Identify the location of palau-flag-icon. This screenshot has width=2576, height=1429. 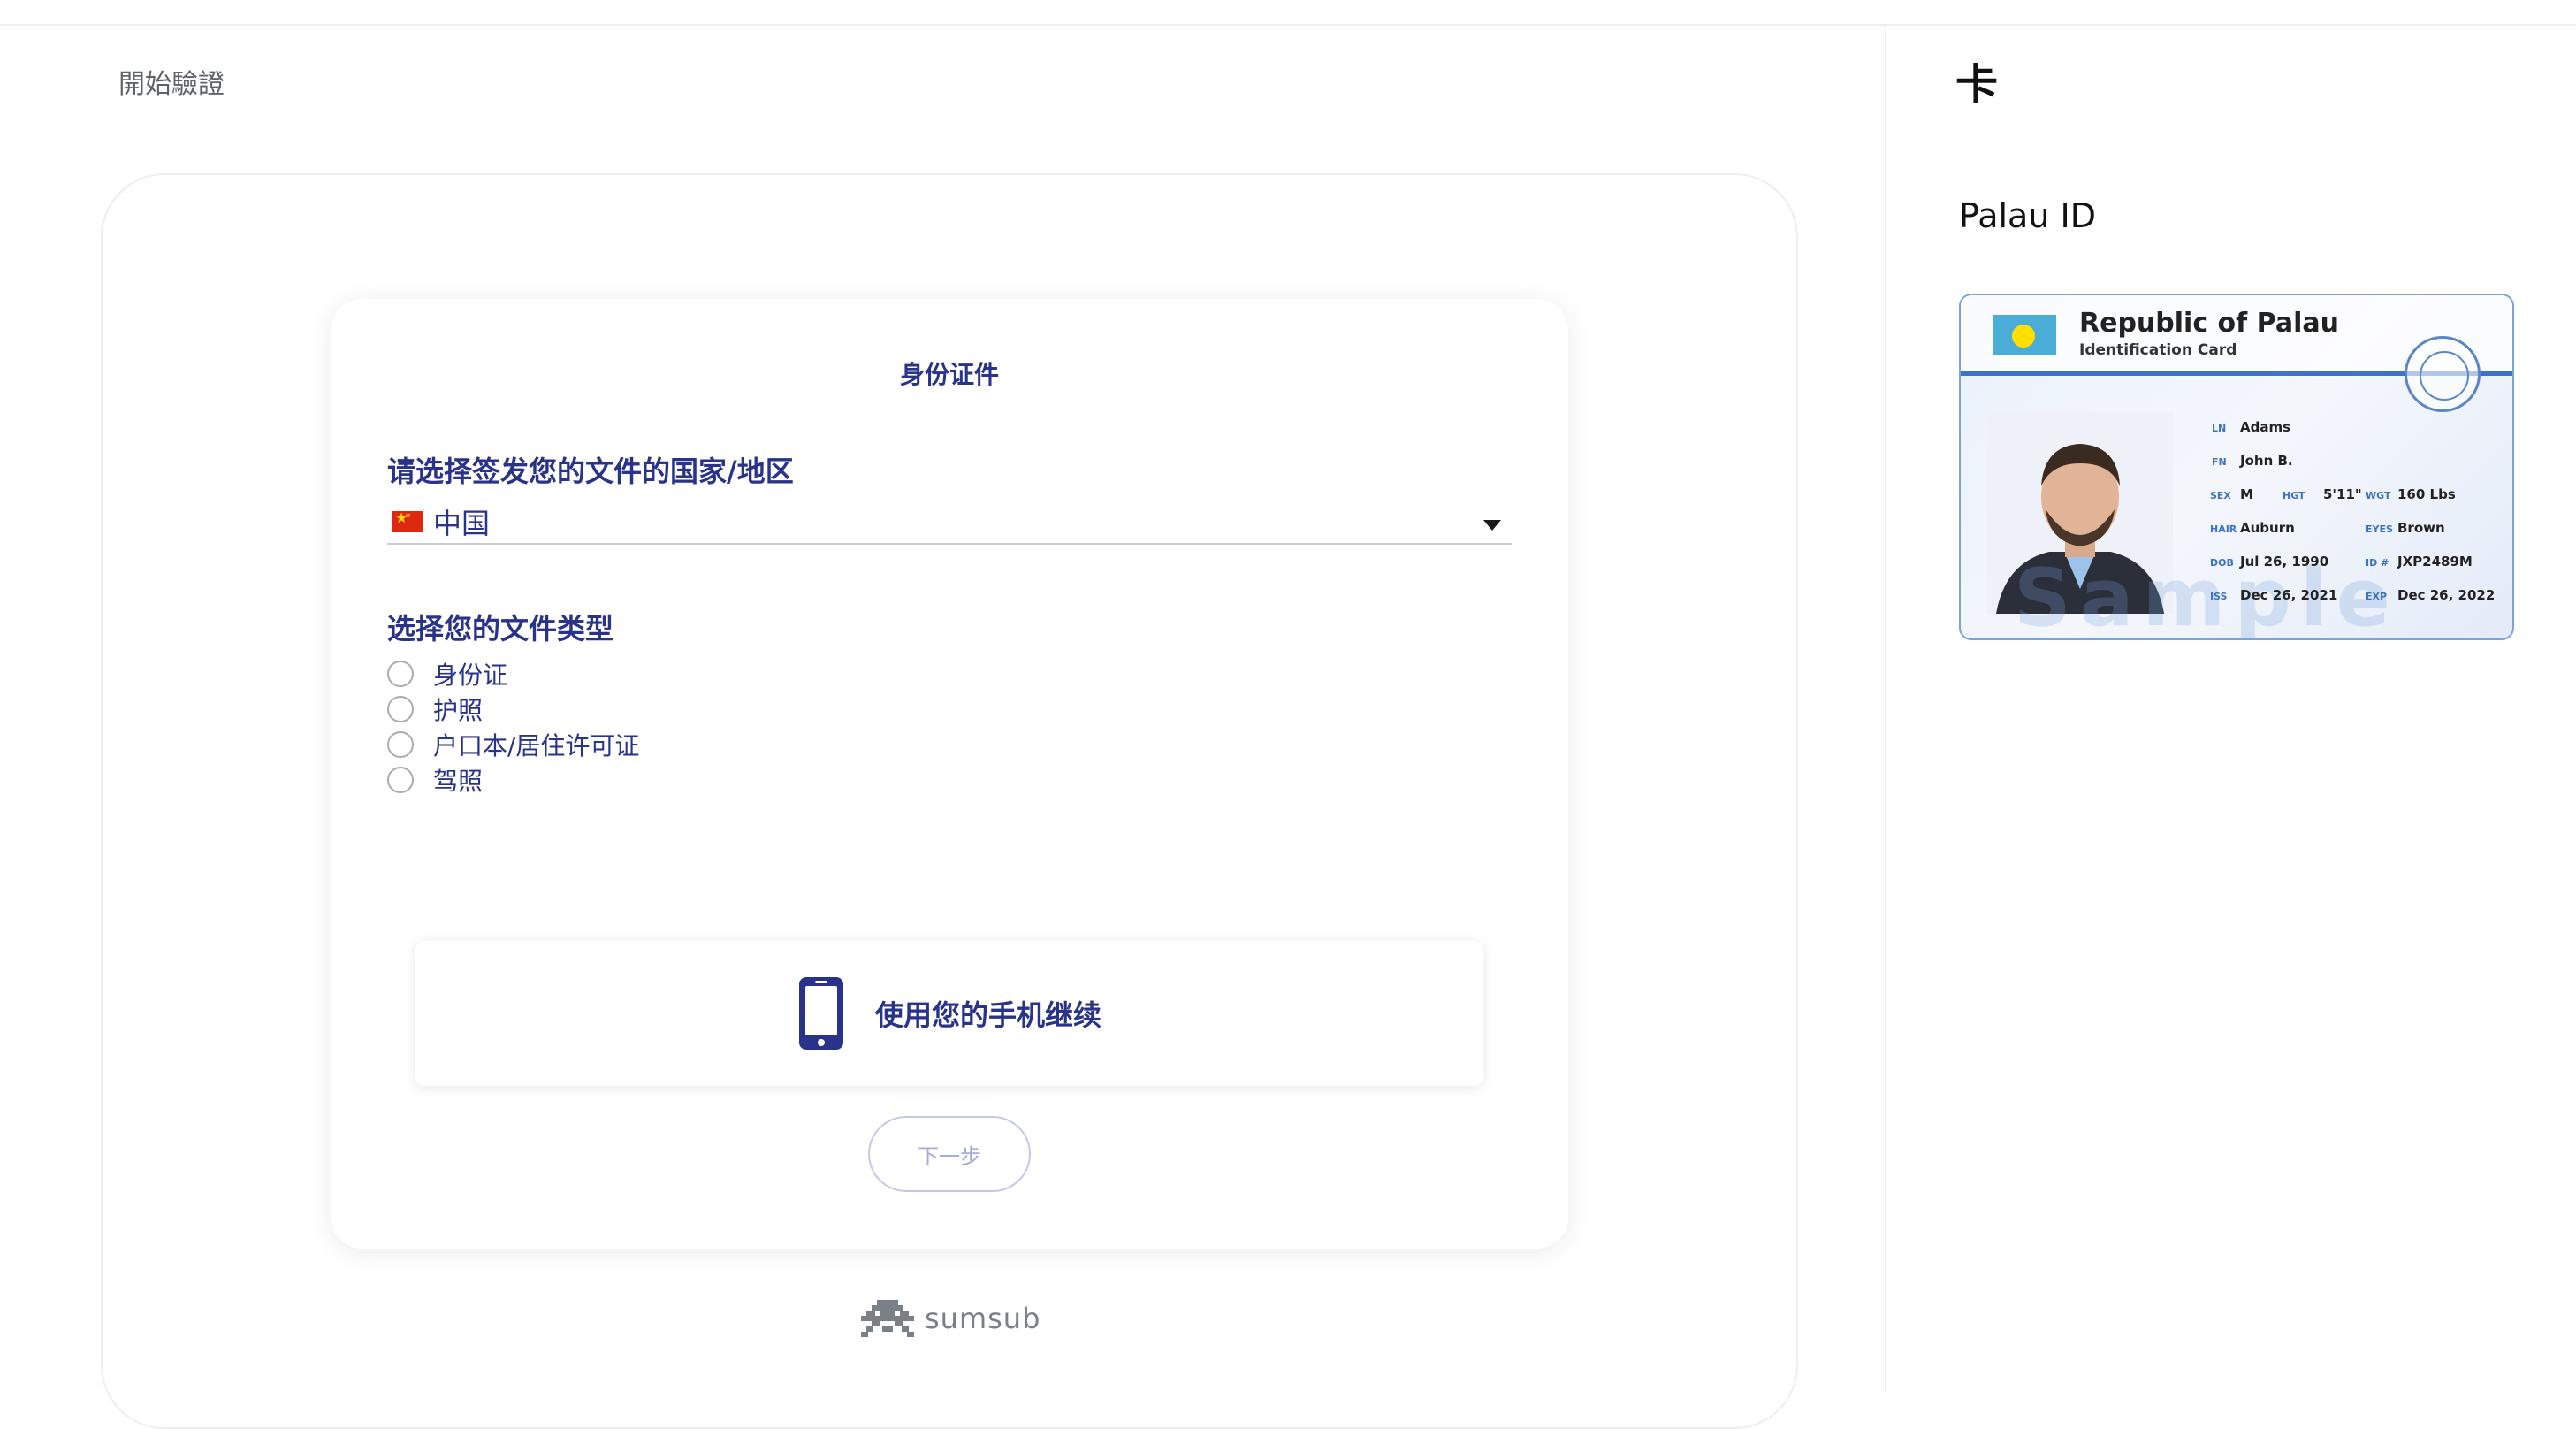
(2024, 335).